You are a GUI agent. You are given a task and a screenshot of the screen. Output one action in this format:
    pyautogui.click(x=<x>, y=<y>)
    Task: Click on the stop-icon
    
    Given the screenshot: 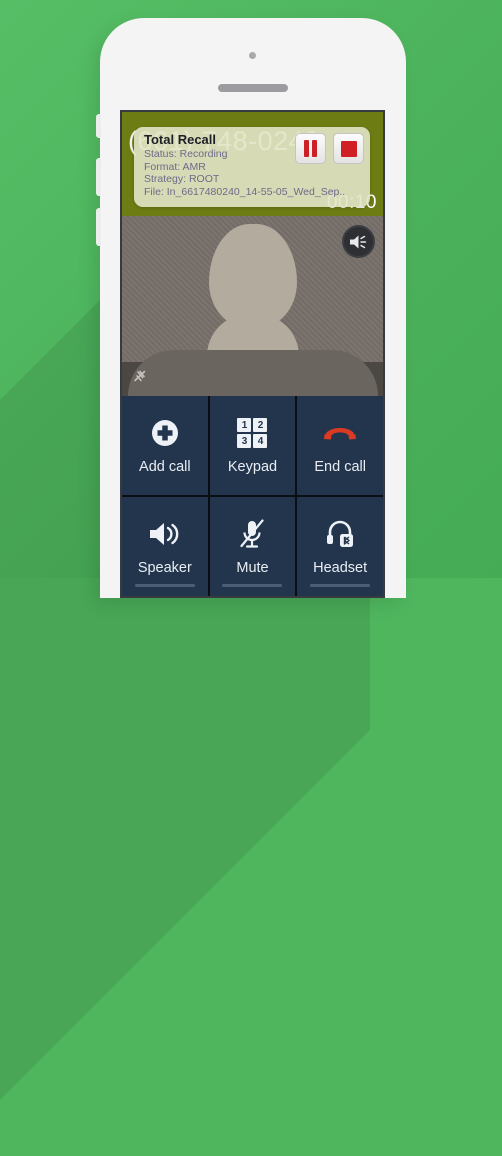 What is the action you would take?
    pyautogui.click(x=348, y=148)
    